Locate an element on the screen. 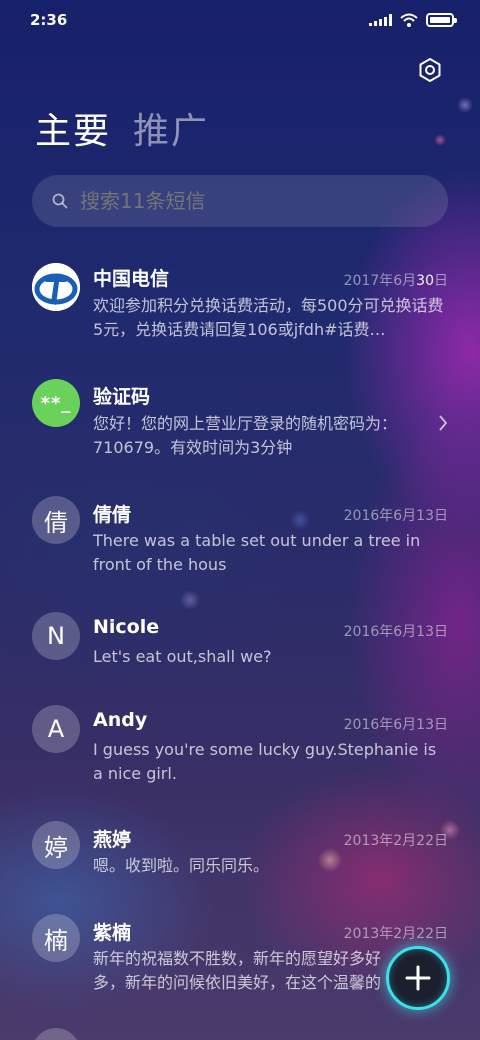 Image resolution: width=480 pixels, height=1040 pixels. avatar: 倩 is located at coordinates (56, 520).